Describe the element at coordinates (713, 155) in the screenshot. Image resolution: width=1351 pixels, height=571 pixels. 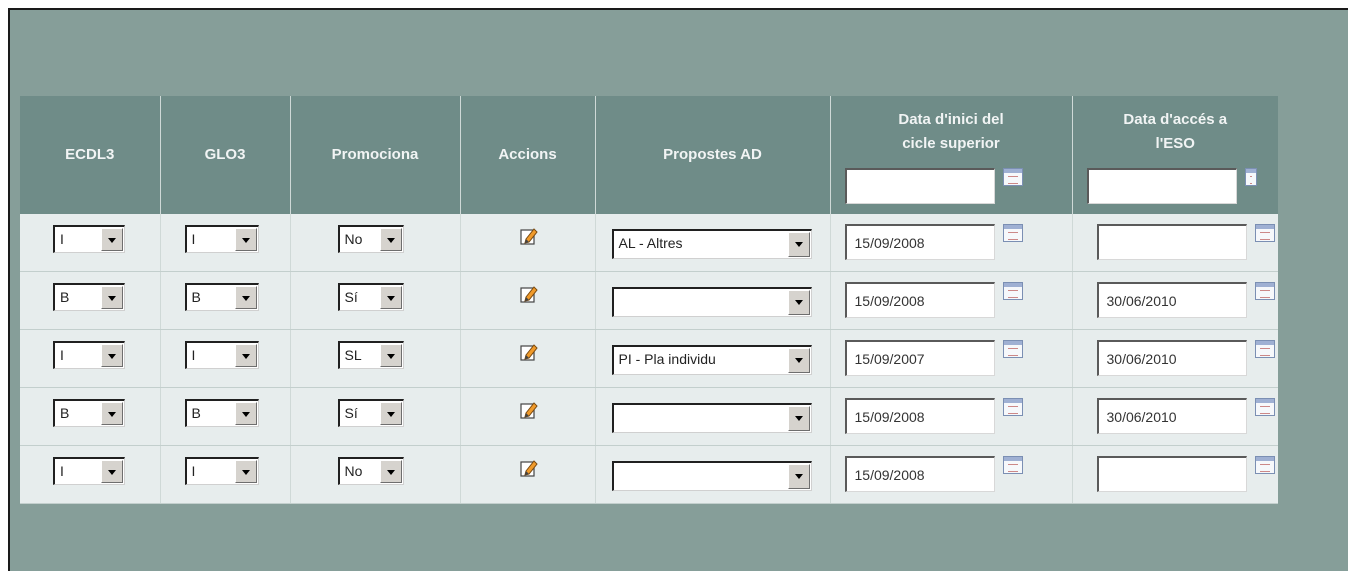
I see `col-header-propostes: Propostes AD` at that location.